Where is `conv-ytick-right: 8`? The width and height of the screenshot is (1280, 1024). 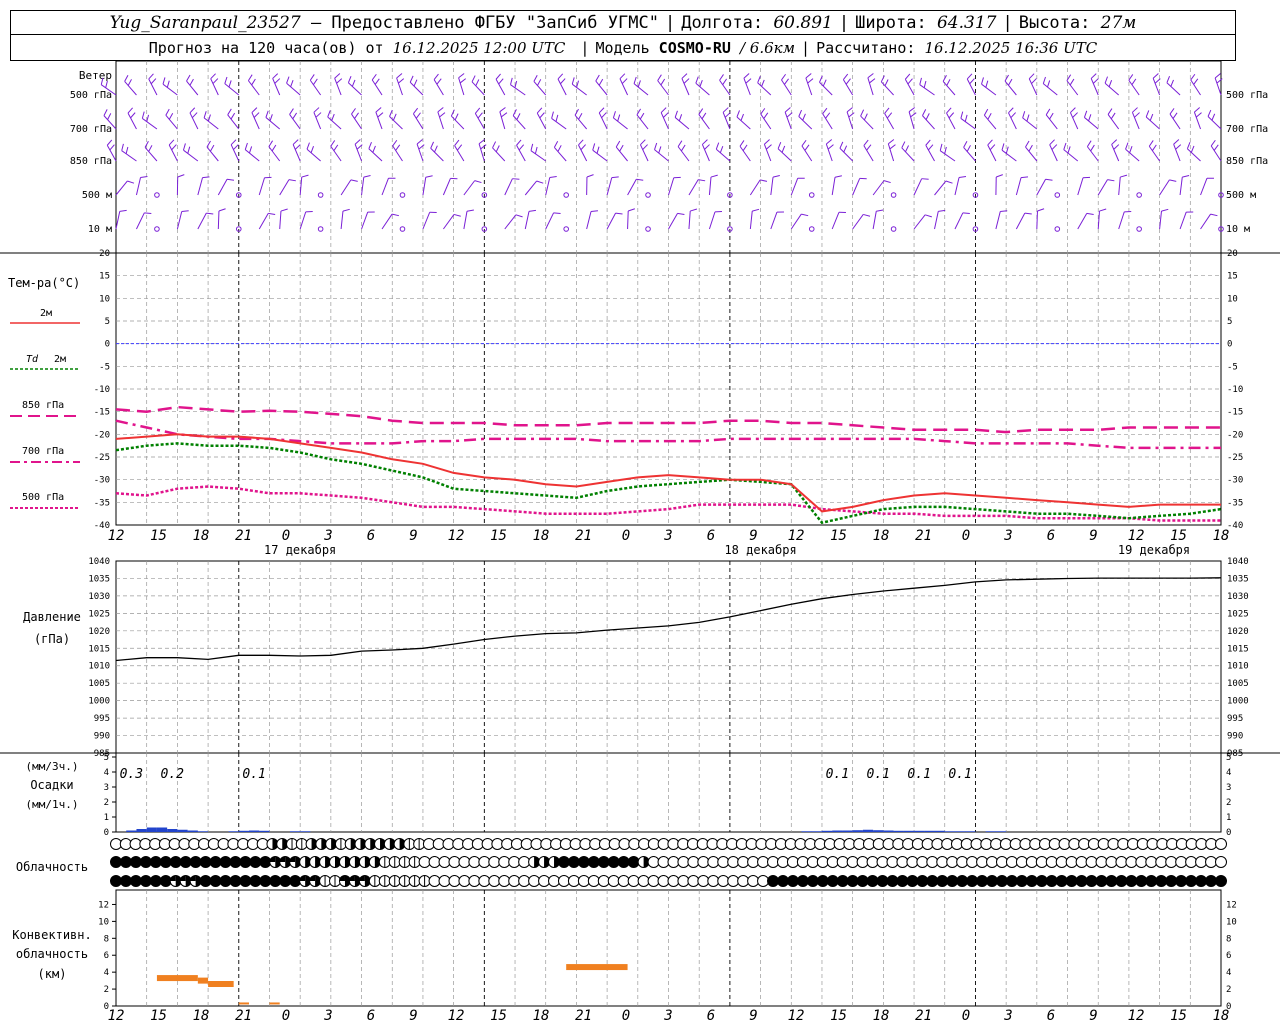 conv-ytick-right: 8 is located at coordinates (1228, 939).